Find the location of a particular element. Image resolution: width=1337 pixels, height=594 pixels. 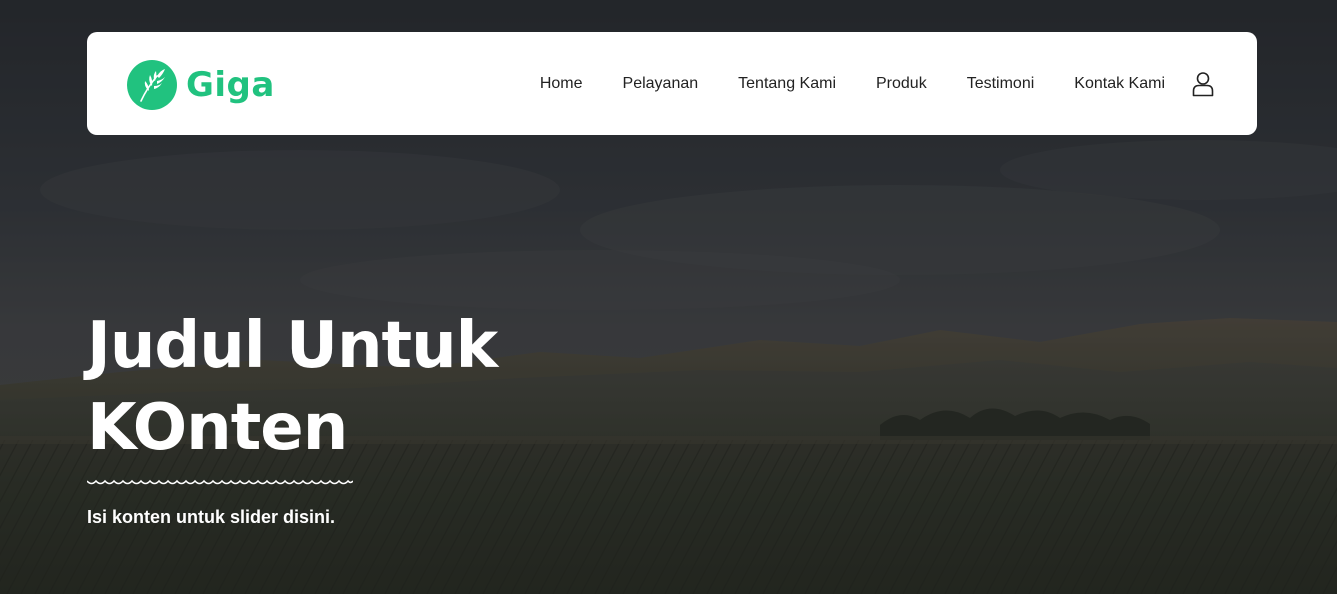

nav-item-tentang-kami: Tentang Kami is located at coordinates (787, 84).